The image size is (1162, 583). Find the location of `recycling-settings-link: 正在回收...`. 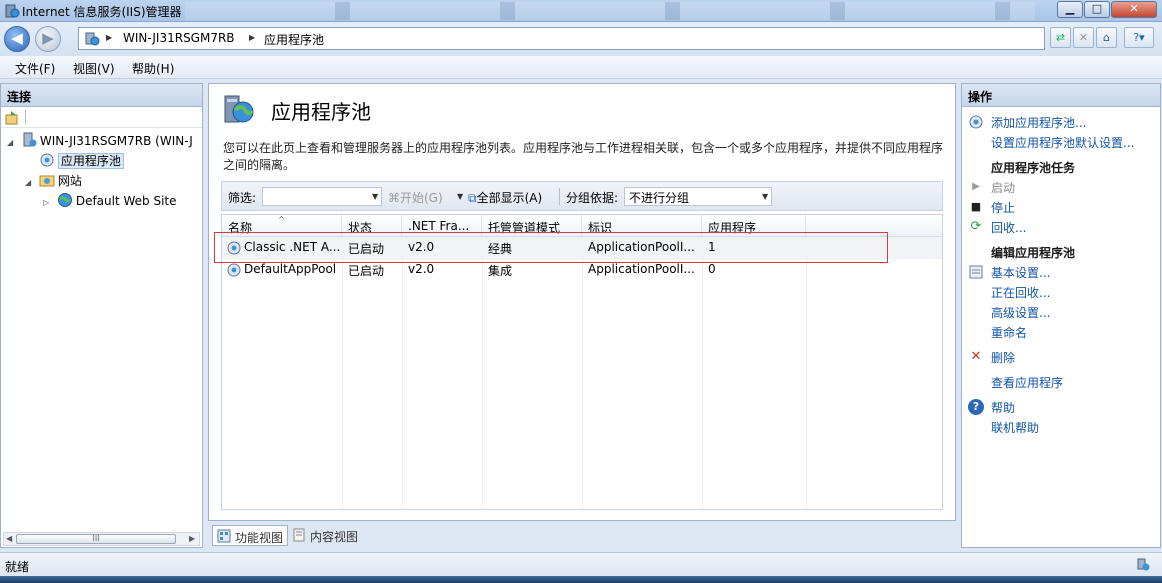

recycling-settings-link: 正在回收... is located at coordinates (1020, 292).